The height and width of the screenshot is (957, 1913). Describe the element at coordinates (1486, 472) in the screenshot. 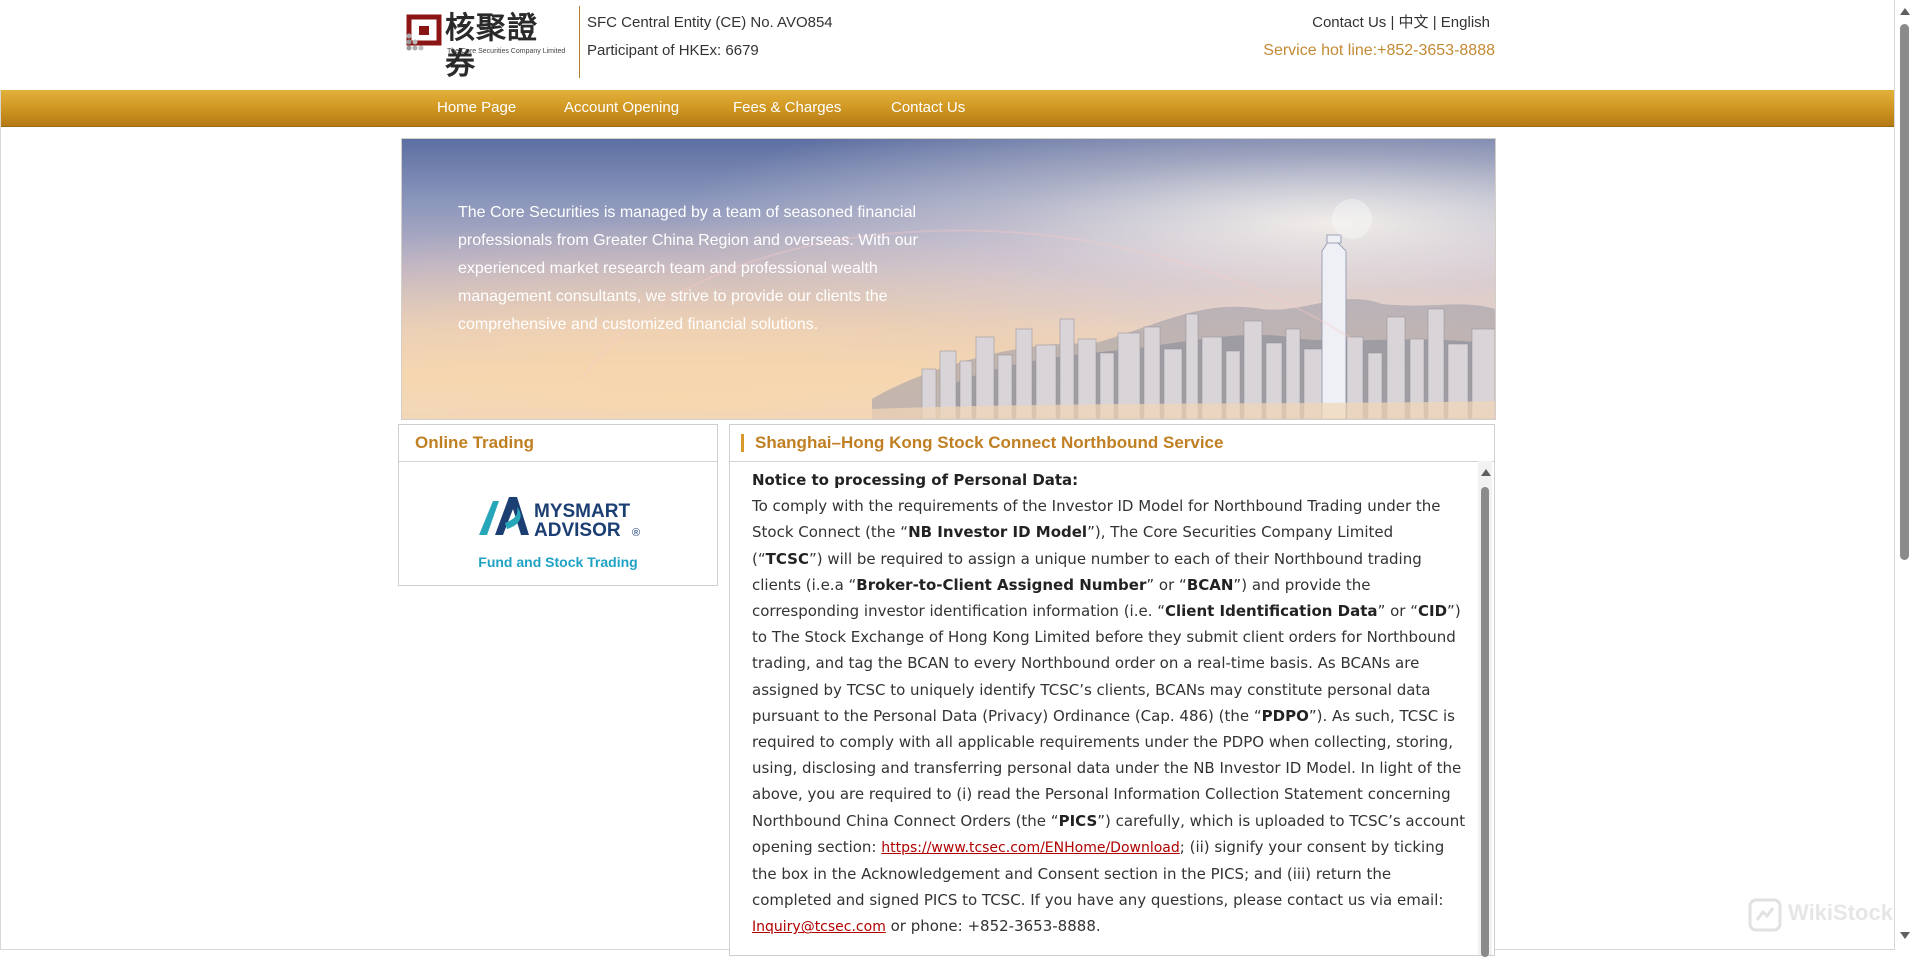

I see `scroll-up-arrow-icon` at that location.